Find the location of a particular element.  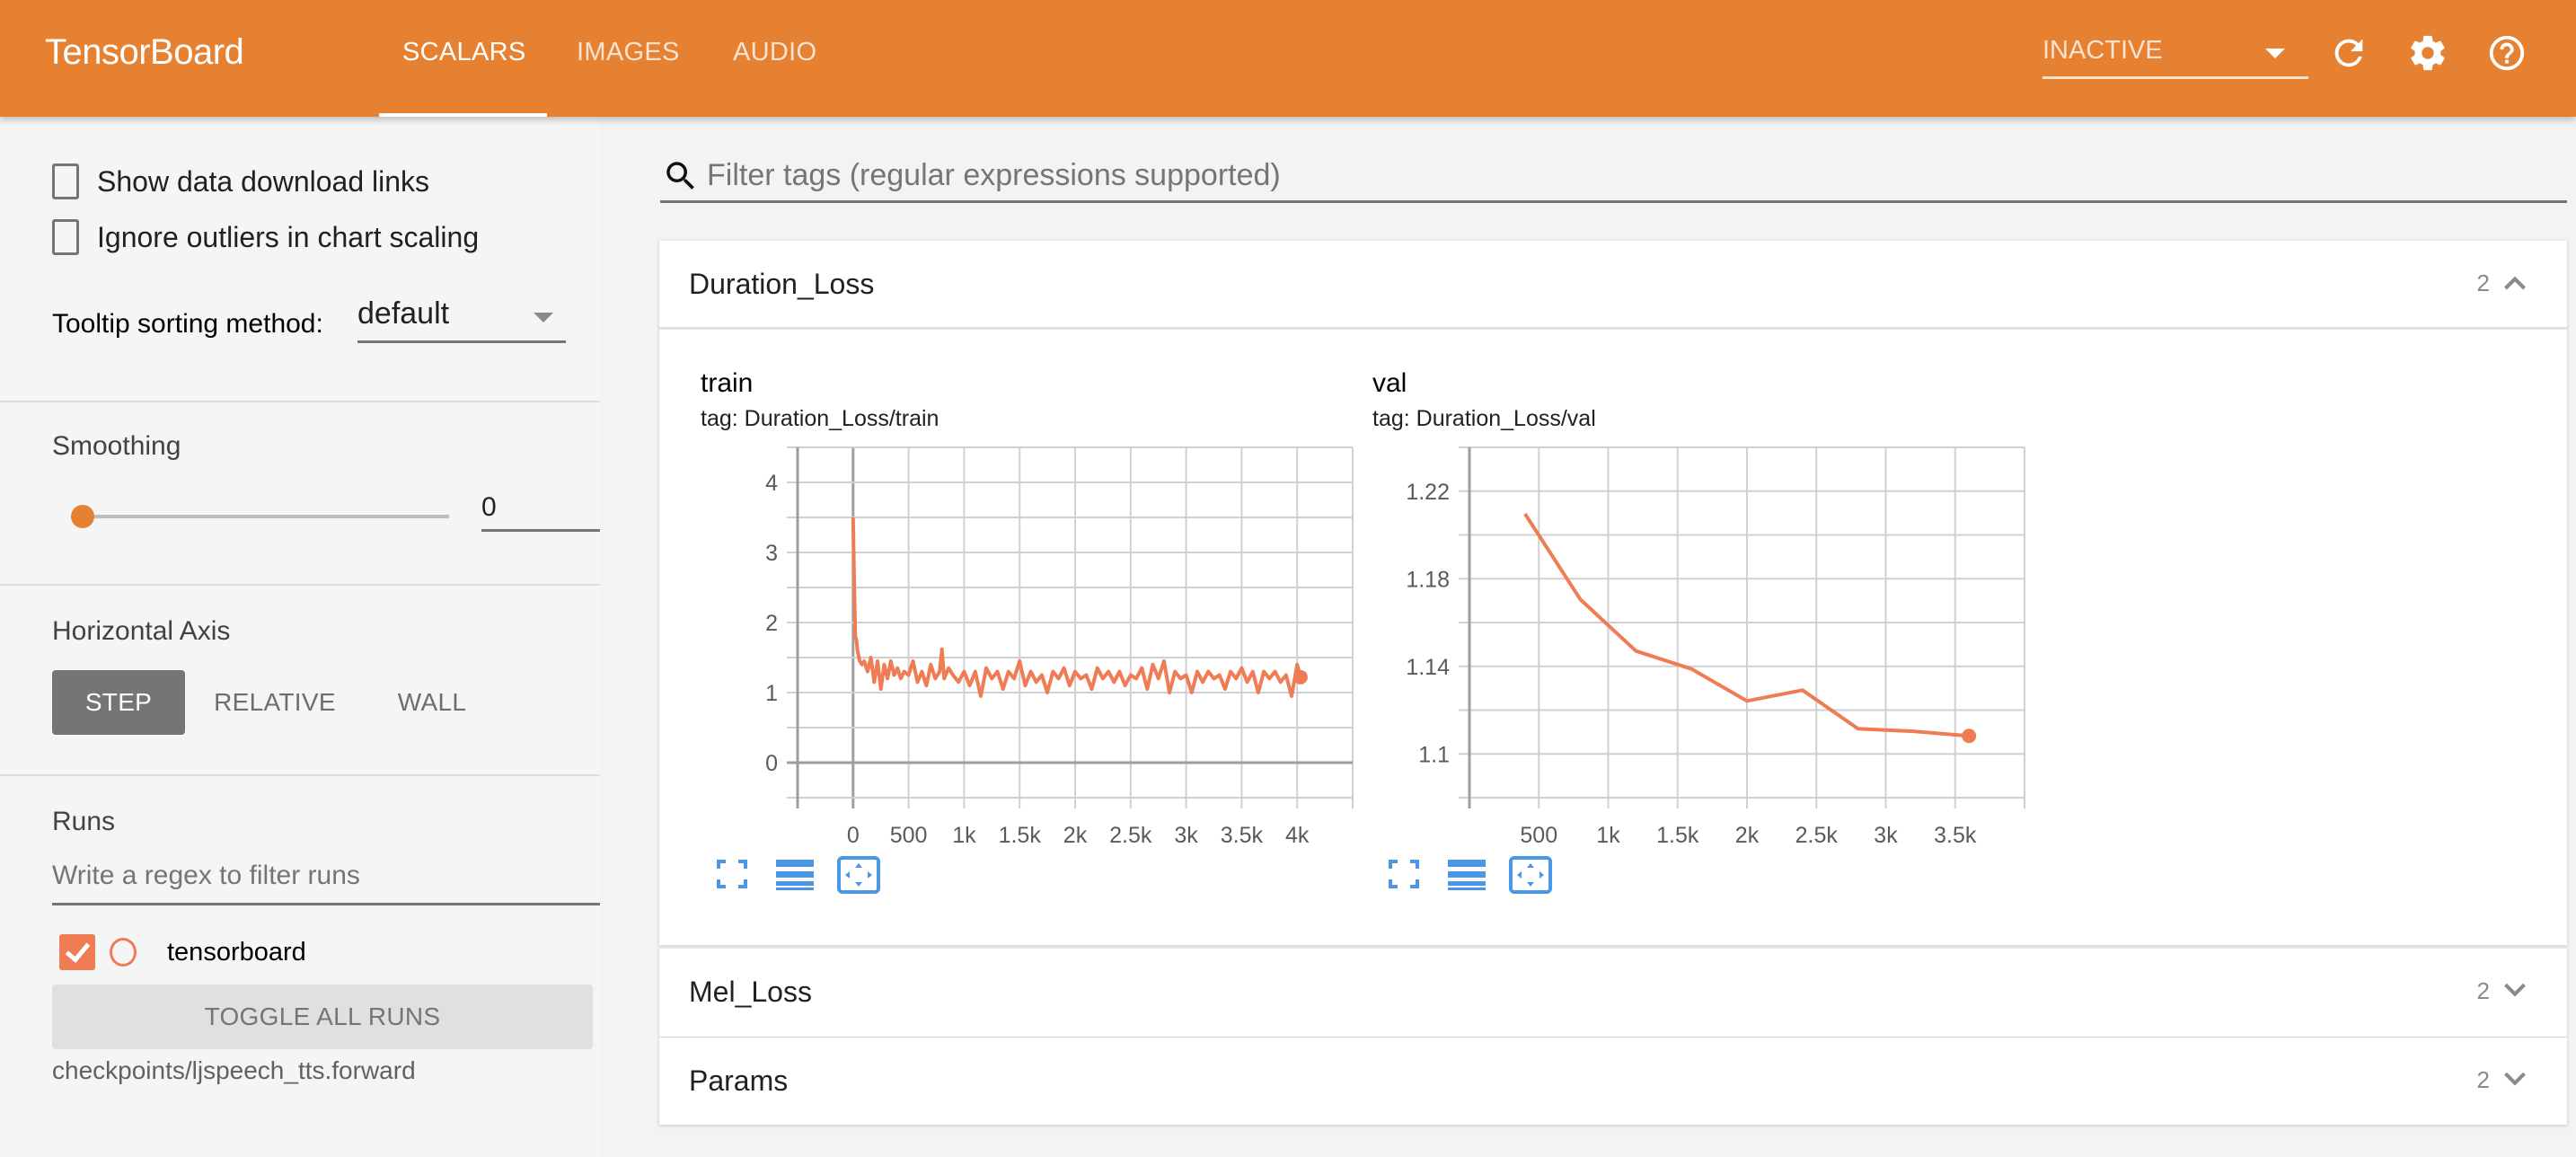

tag-group-mel-loss: Mel_Loss 2 is located at coordinates (1613, 993).